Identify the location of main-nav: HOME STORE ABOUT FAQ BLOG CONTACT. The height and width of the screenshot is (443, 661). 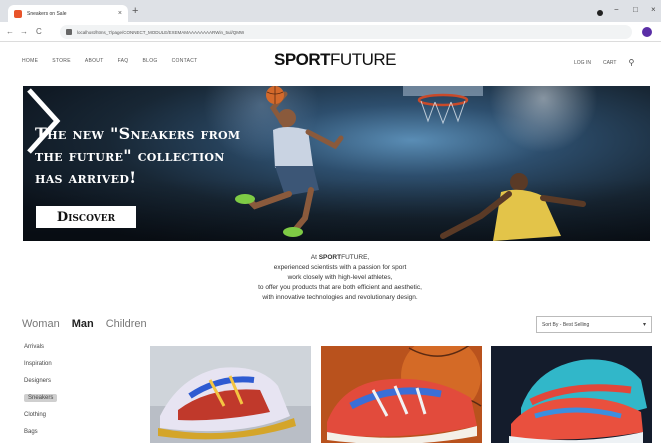
(110, 61).